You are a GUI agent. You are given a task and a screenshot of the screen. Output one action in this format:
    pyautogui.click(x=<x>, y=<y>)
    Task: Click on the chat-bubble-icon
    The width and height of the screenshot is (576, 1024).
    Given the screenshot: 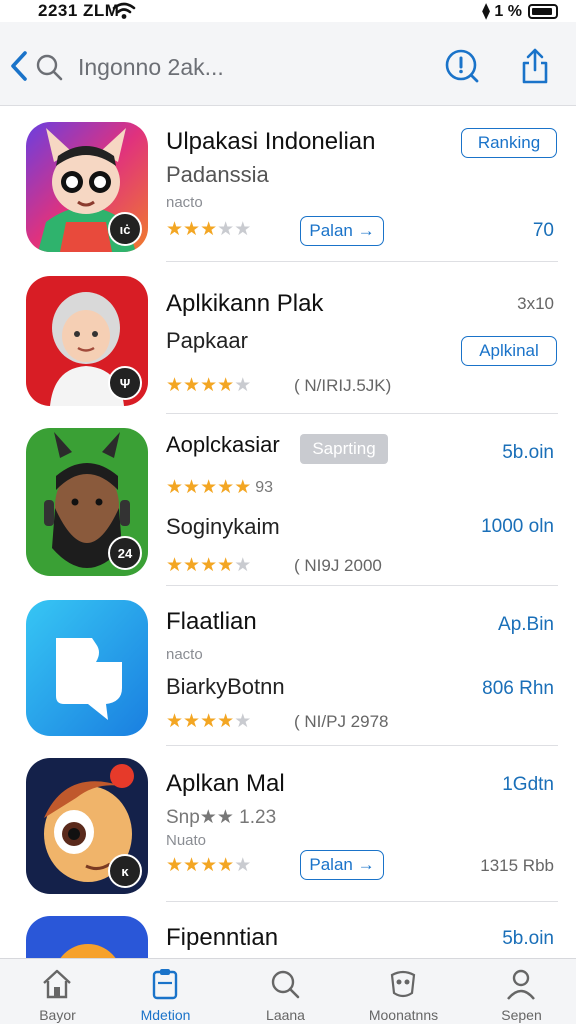 What is the action you would take?
    pyautogui.click(x=87, y=668)
    